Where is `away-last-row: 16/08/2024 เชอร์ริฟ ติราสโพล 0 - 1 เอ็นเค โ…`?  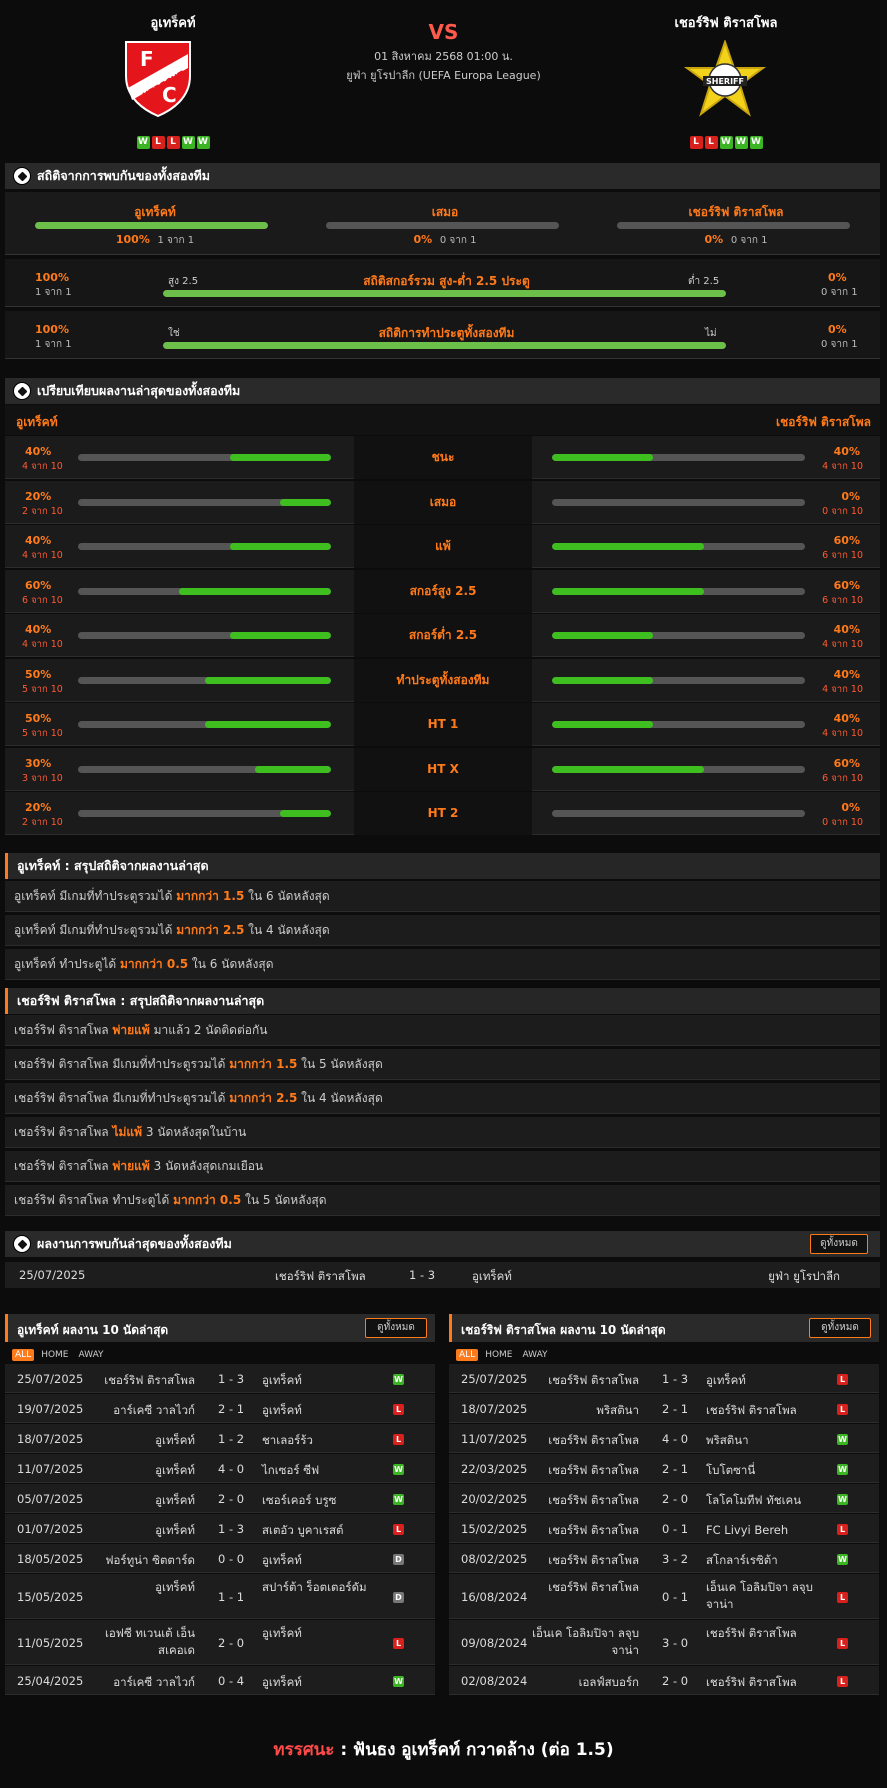 away-last-row: 16/08/2024 เชอร์ริฟ ติราสโพล 0 - 1 เอ็นเค โ… is located at coordinates (664, 1596).